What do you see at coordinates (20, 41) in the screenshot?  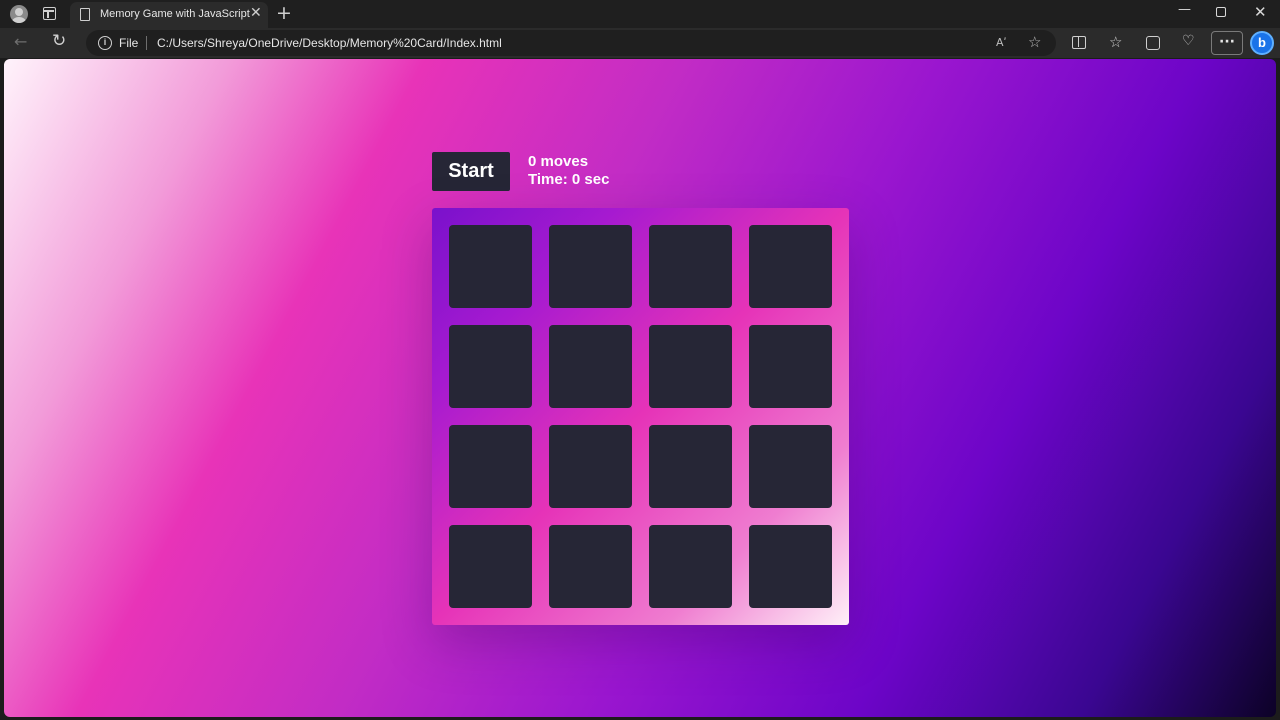 I see `back-icon: ←` at bounding box center [20, 41].